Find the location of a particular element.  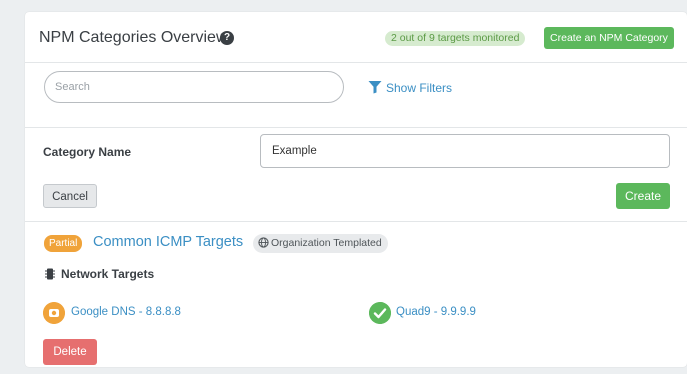

chip-icon is located at coordinates (50, 274).